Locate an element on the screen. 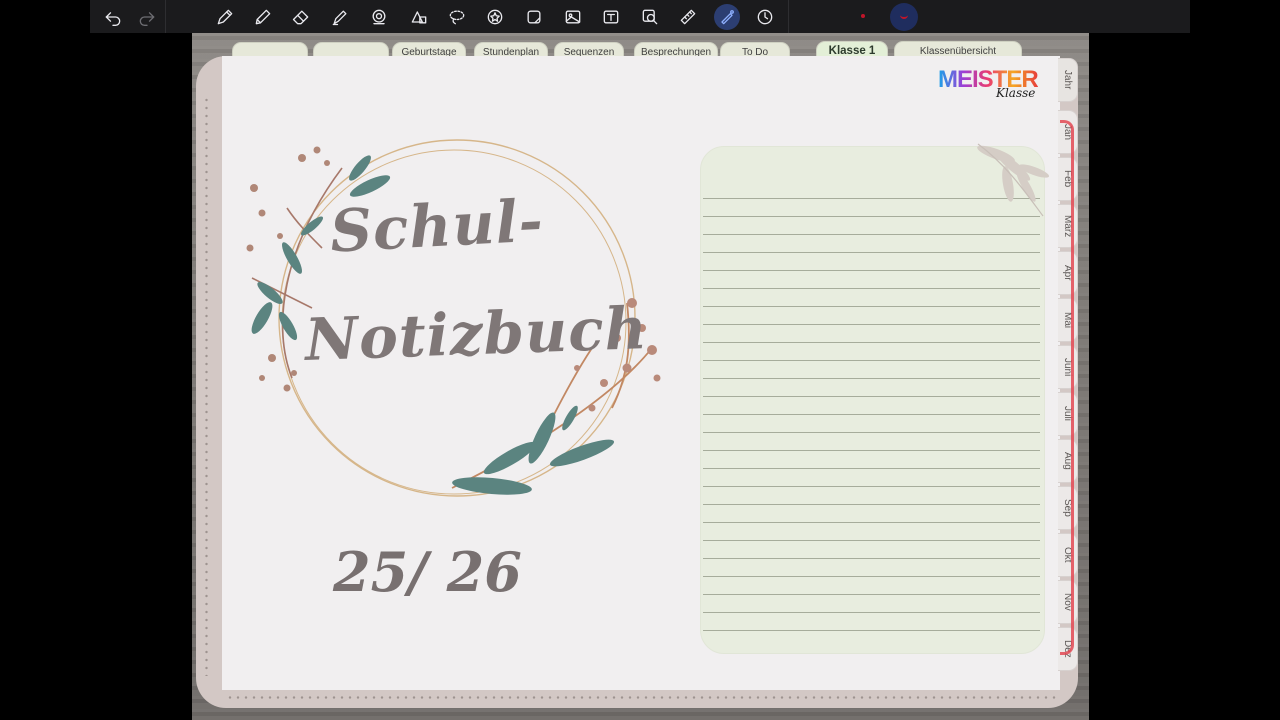 The width and height of the screenshot is (1280, 720). zoom-icon is located at coordinates (650, 17).